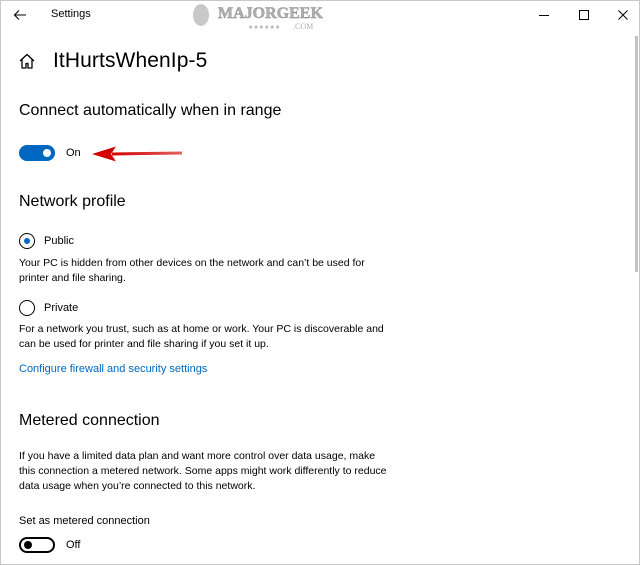 The height and width of the screenshot is (565, 640). I want to click on page-header: ItHurtsWhenIp-5, so click(112, 61).